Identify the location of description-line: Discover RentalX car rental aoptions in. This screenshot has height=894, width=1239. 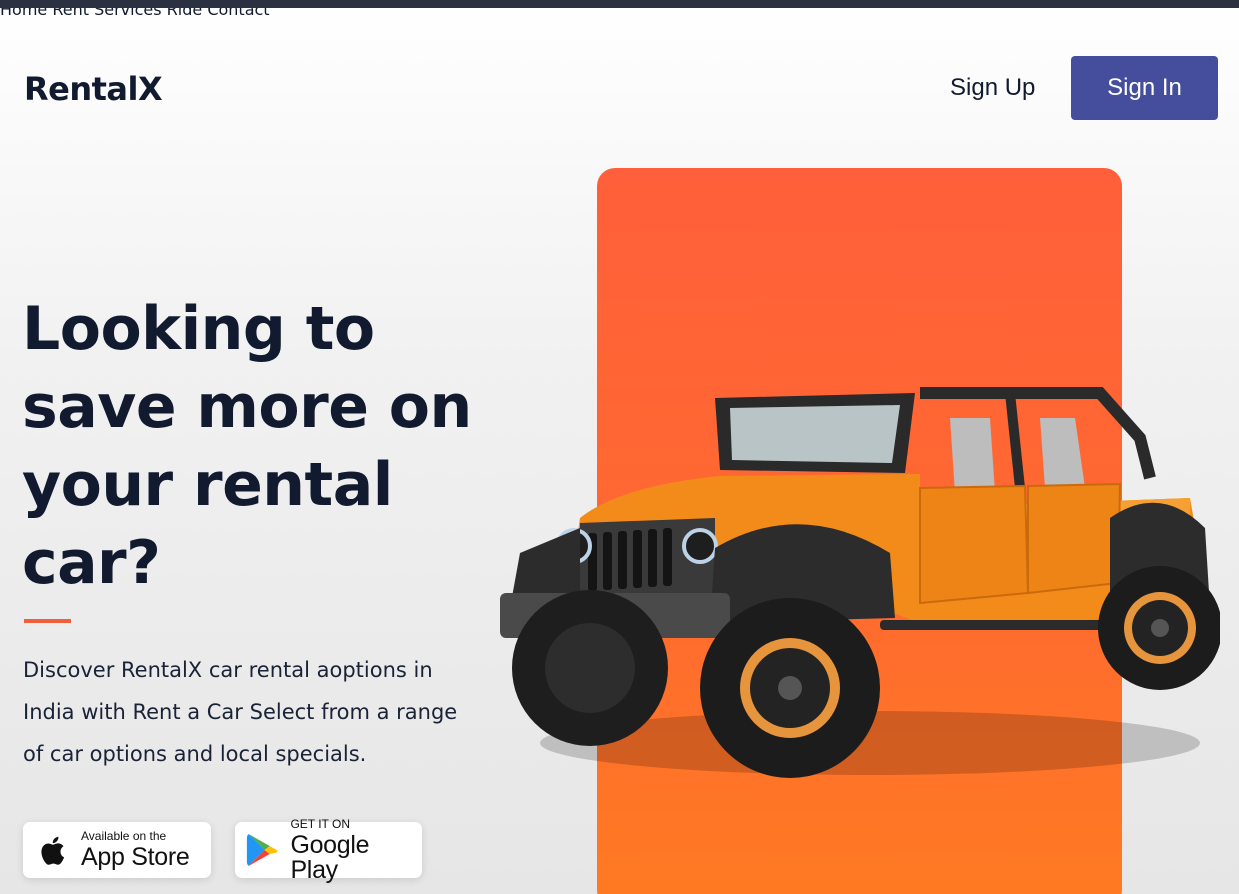
(228, 670).